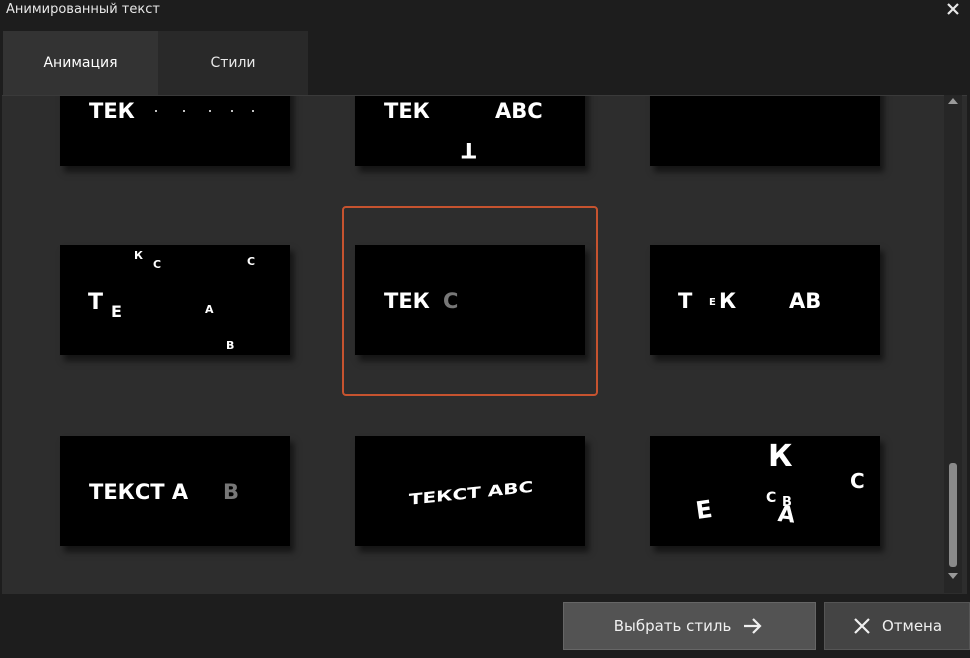 This screenshot has width=970, height=658. I want to click on preset-card: ТЕК, so click(175, 131).